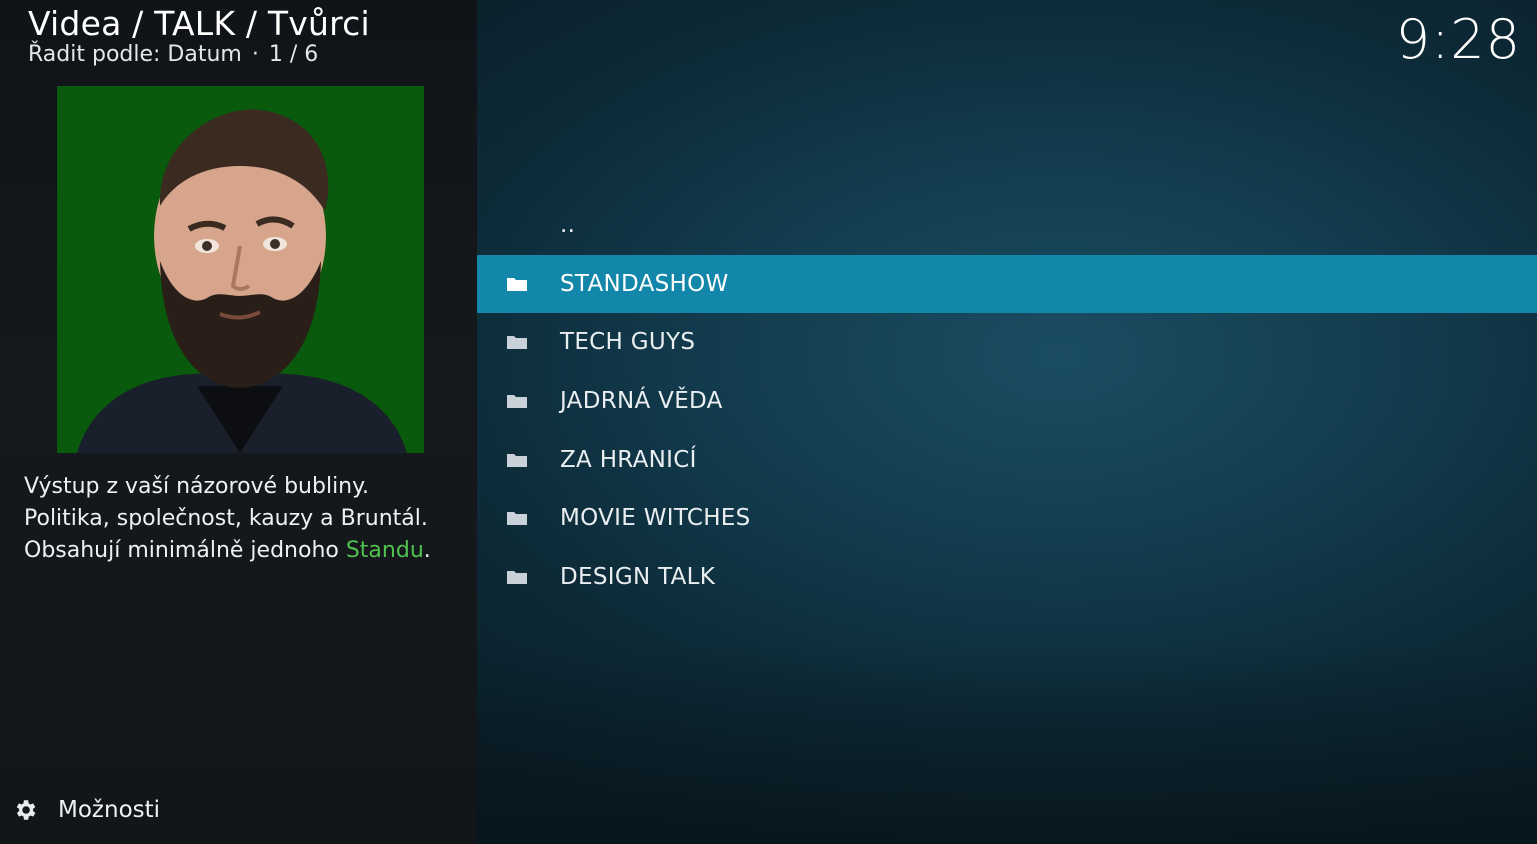 This screenshot has width=1537, height=844. Describe the element at coordinates (109, 810) in the screenshot. I see `options-label: Možnosti` at that location.